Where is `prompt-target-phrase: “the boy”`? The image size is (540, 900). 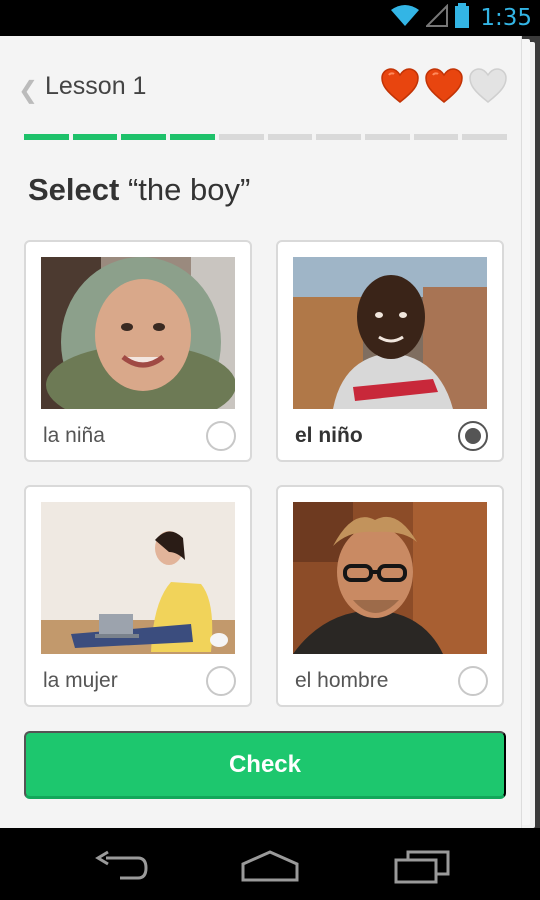
prompt-target-phrase: “the boy” is located at coordinates (189, 189).